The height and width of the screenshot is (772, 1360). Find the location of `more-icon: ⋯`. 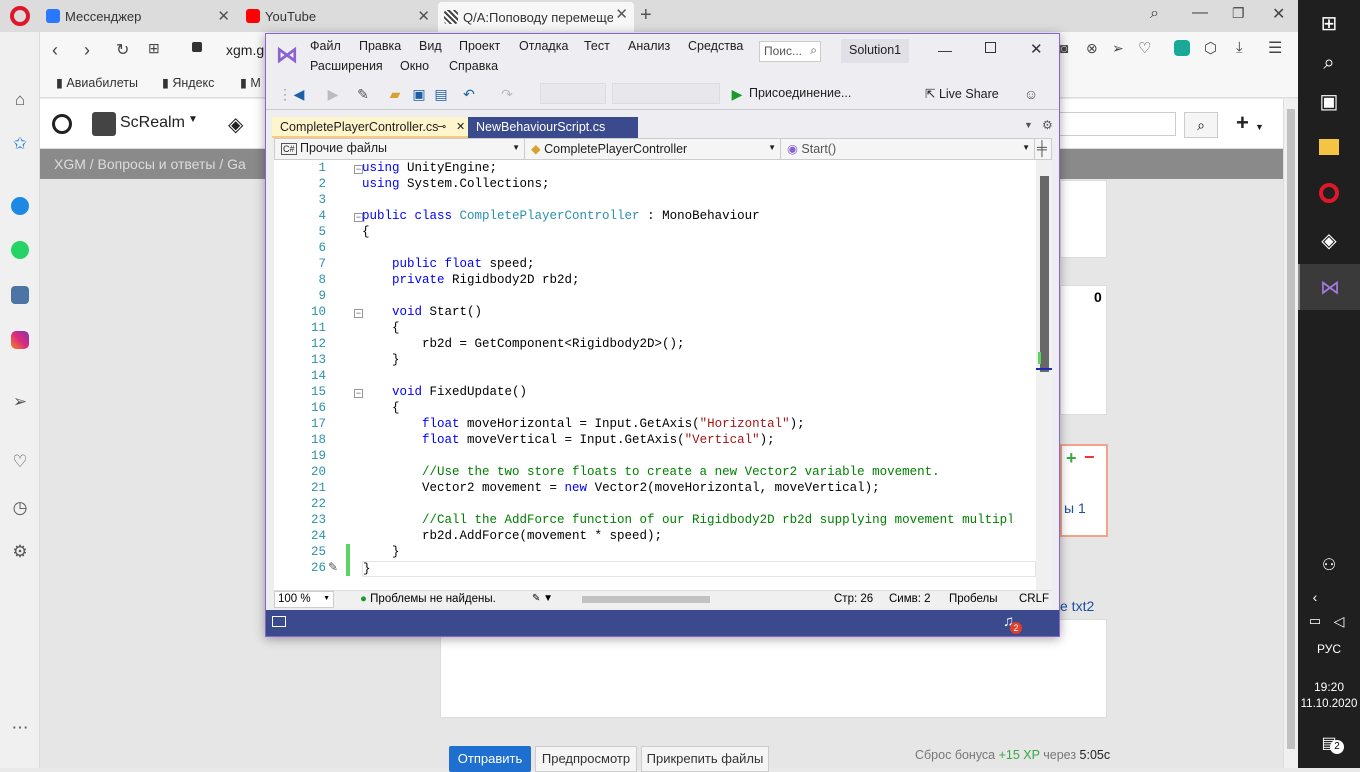

more-icon: ⋯ is located at coordinates (20, 728).